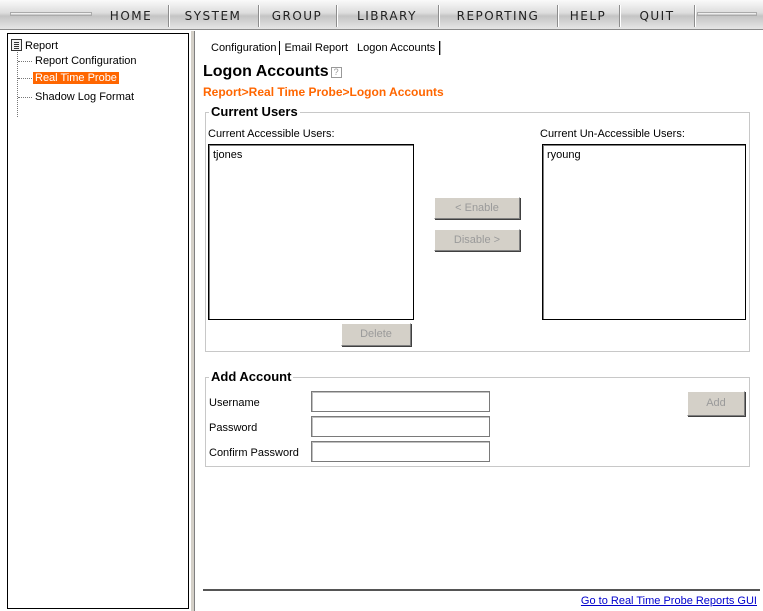 This screenshot has height=611, width=763. Describe the element at coordinates (644, 232) in the screenshot. I see `inaccessible-users-list: ryoung` at that location.